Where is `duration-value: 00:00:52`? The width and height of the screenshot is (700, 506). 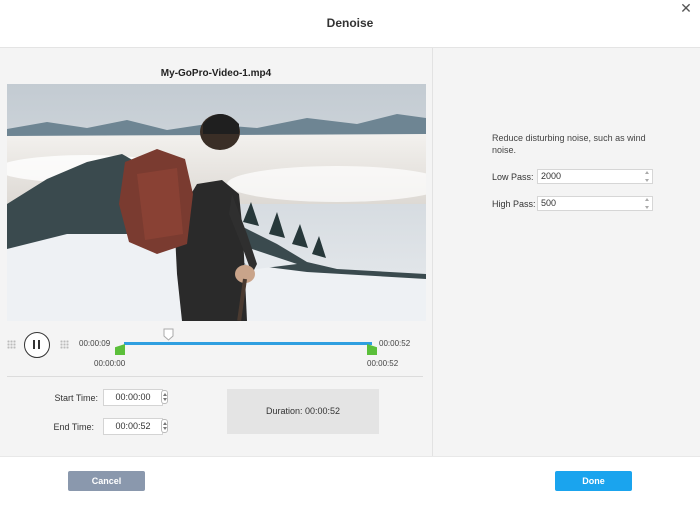 duration-value: 00:00:52 is located at coordinates (323, 411).